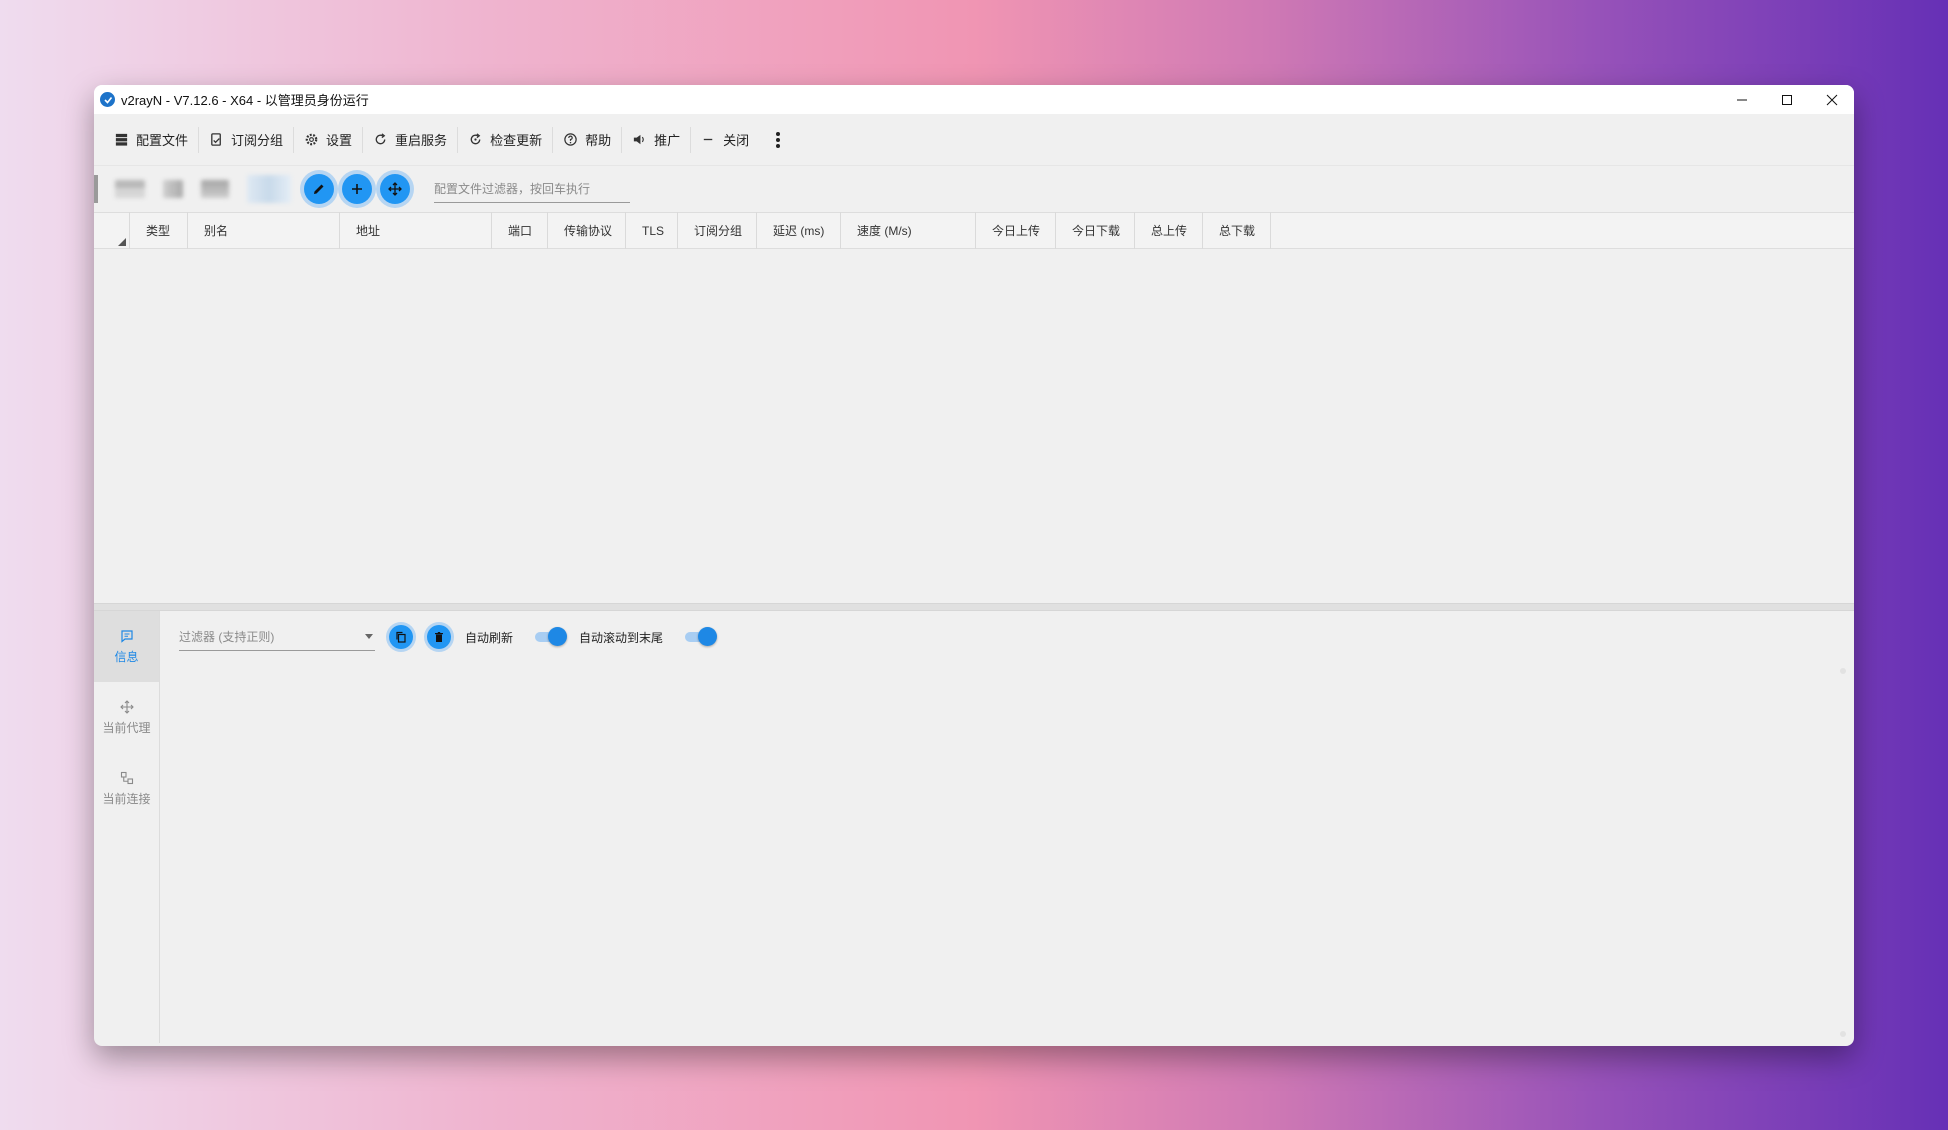 This screenshot has height=1130, width=1948. Describe the element at coordinates (974, 140) in the screenshot. I see `main-menu-bar: 配置文件 订阅分组 设置 重启服务 检查更新 帮助 推广 关闭` at that location.